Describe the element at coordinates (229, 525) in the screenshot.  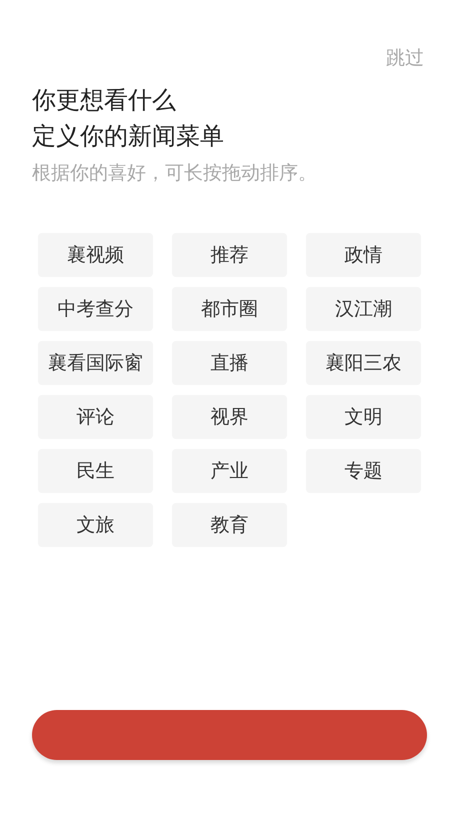
I see `channel-chip: 教育` at that location.